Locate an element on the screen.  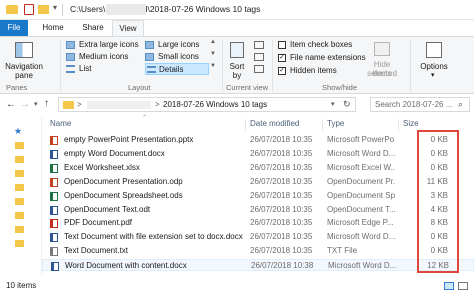
quick-access-dropdown: ▾ is located at coordinates (55, 7).